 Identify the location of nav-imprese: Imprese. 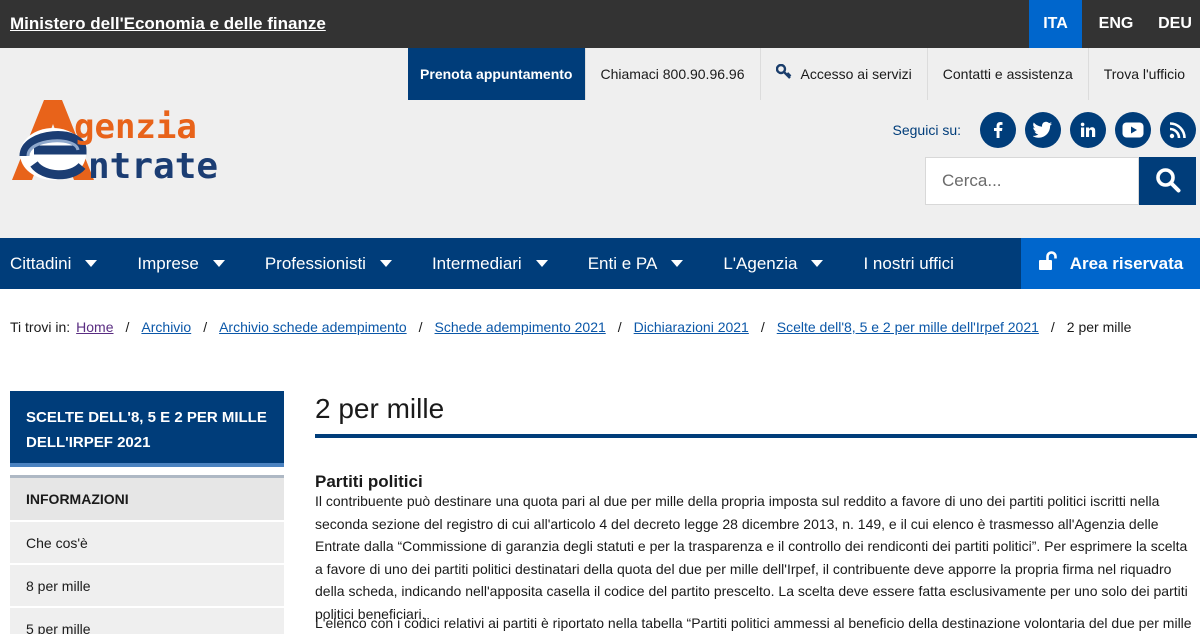
(181, 263).